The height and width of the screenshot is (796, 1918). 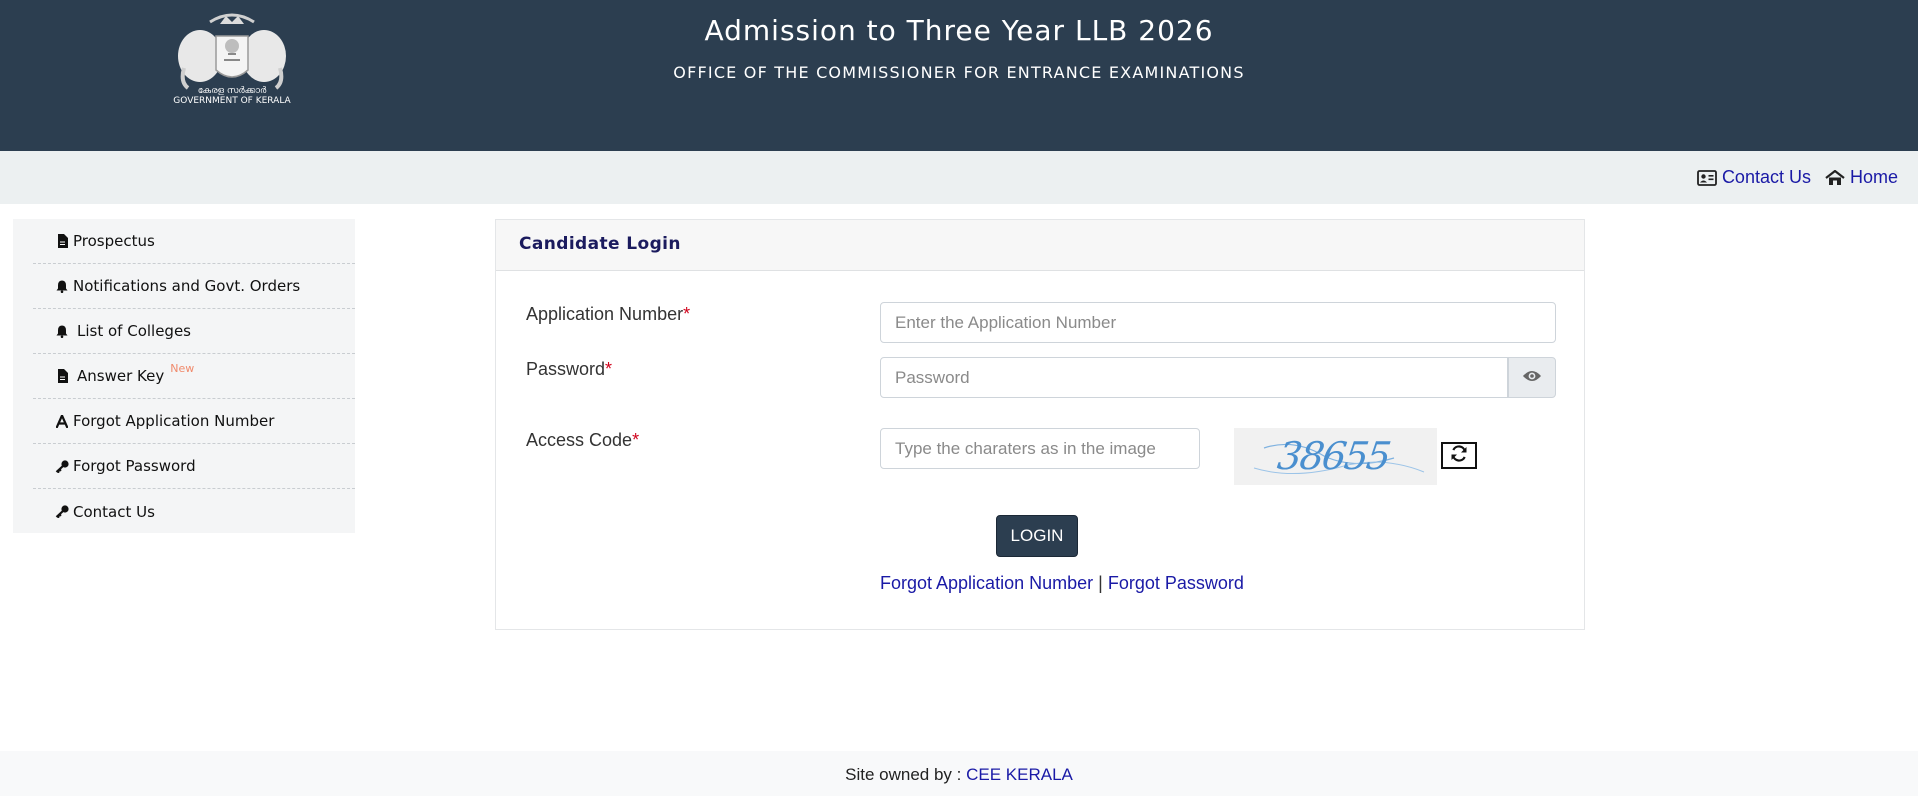 What do you see at coordinates (174, 421) in the screenshot?
I see `sidebar-item-label: Forgot Application Number` at bounding box center [174, 421].